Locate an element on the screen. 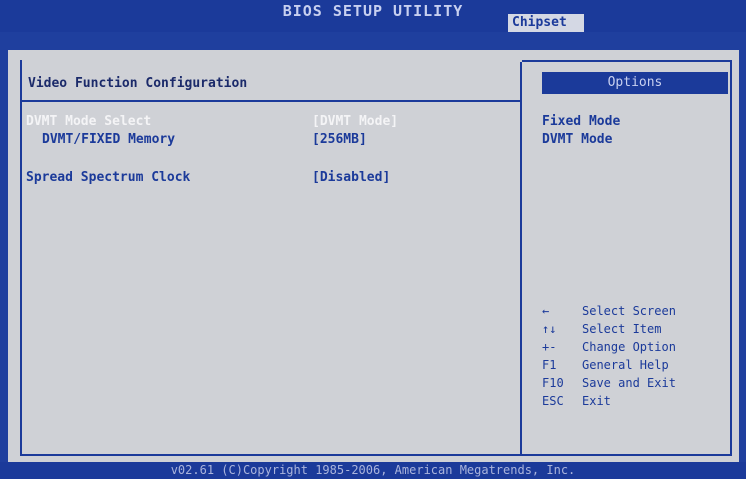  setting-dvmt-mode-label: DVMT Mode Select is located at coordinates (88, 121).